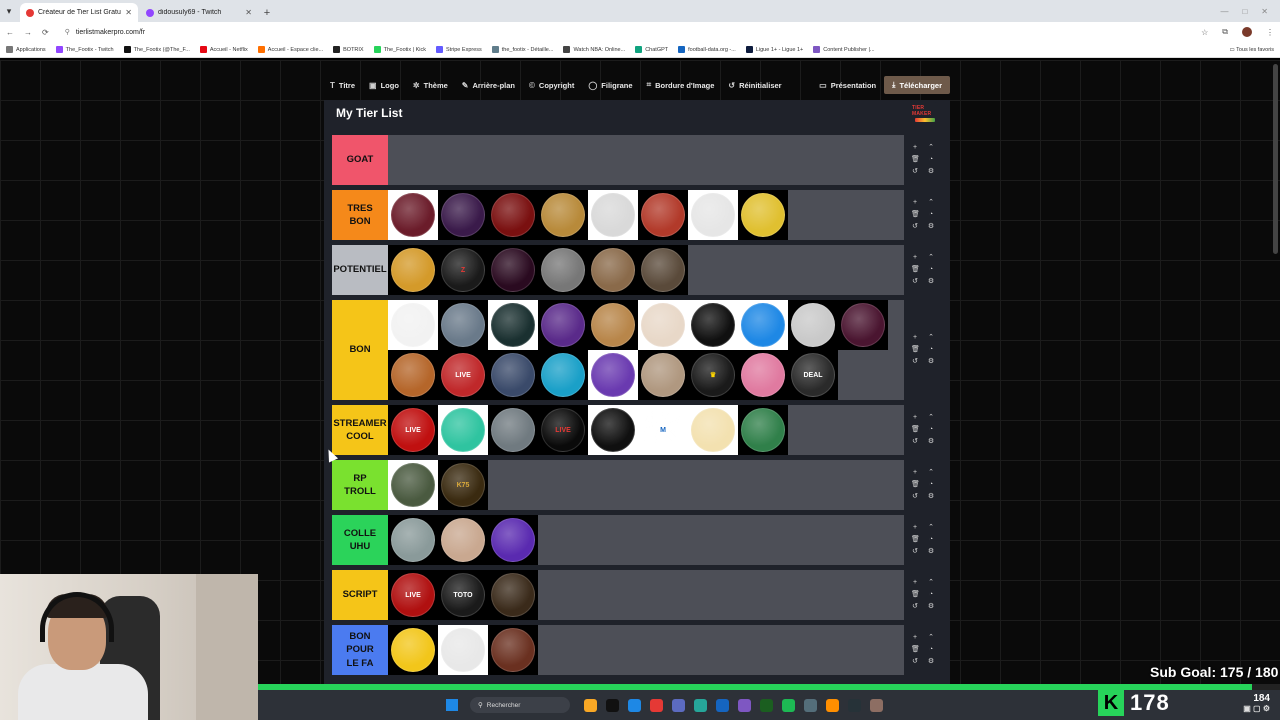  Describe the element at coordinates (663, 430) in the screenshot. I see `tier-item: M` at that location.